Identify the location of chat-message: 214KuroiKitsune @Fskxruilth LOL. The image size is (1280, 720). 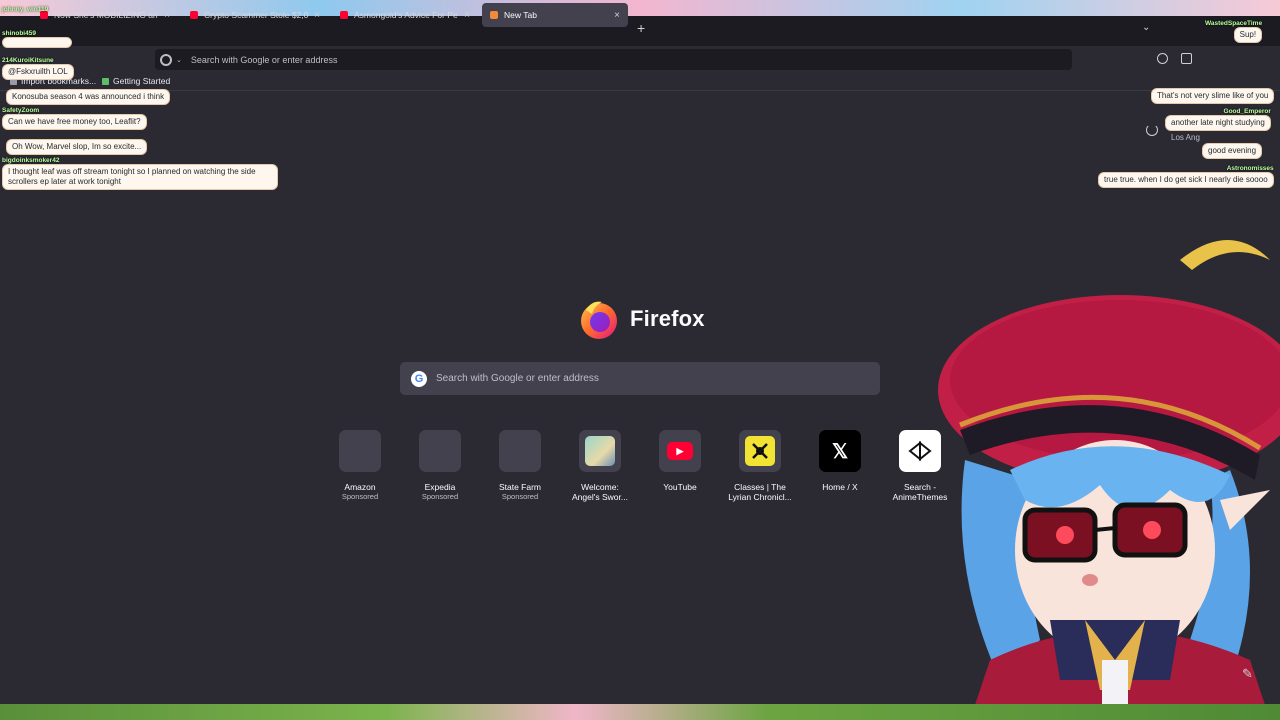
(38, 68).